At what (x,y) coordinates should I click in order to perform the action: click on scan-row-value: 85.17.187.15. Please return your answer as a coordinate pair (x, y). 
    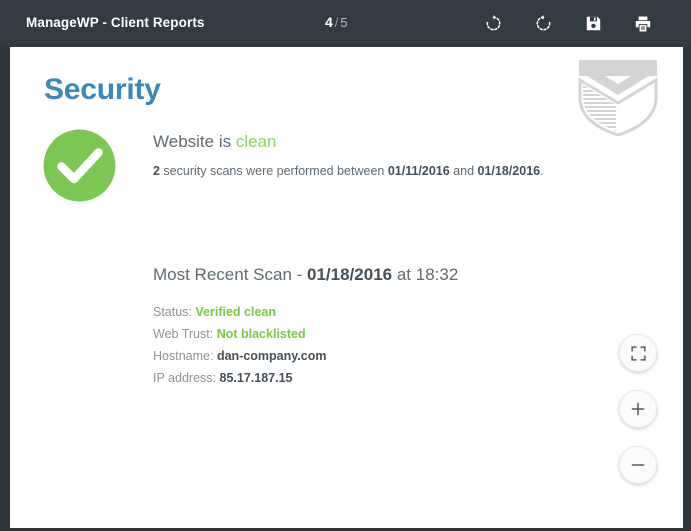
    Looking at the image, I should click on (256, 378).